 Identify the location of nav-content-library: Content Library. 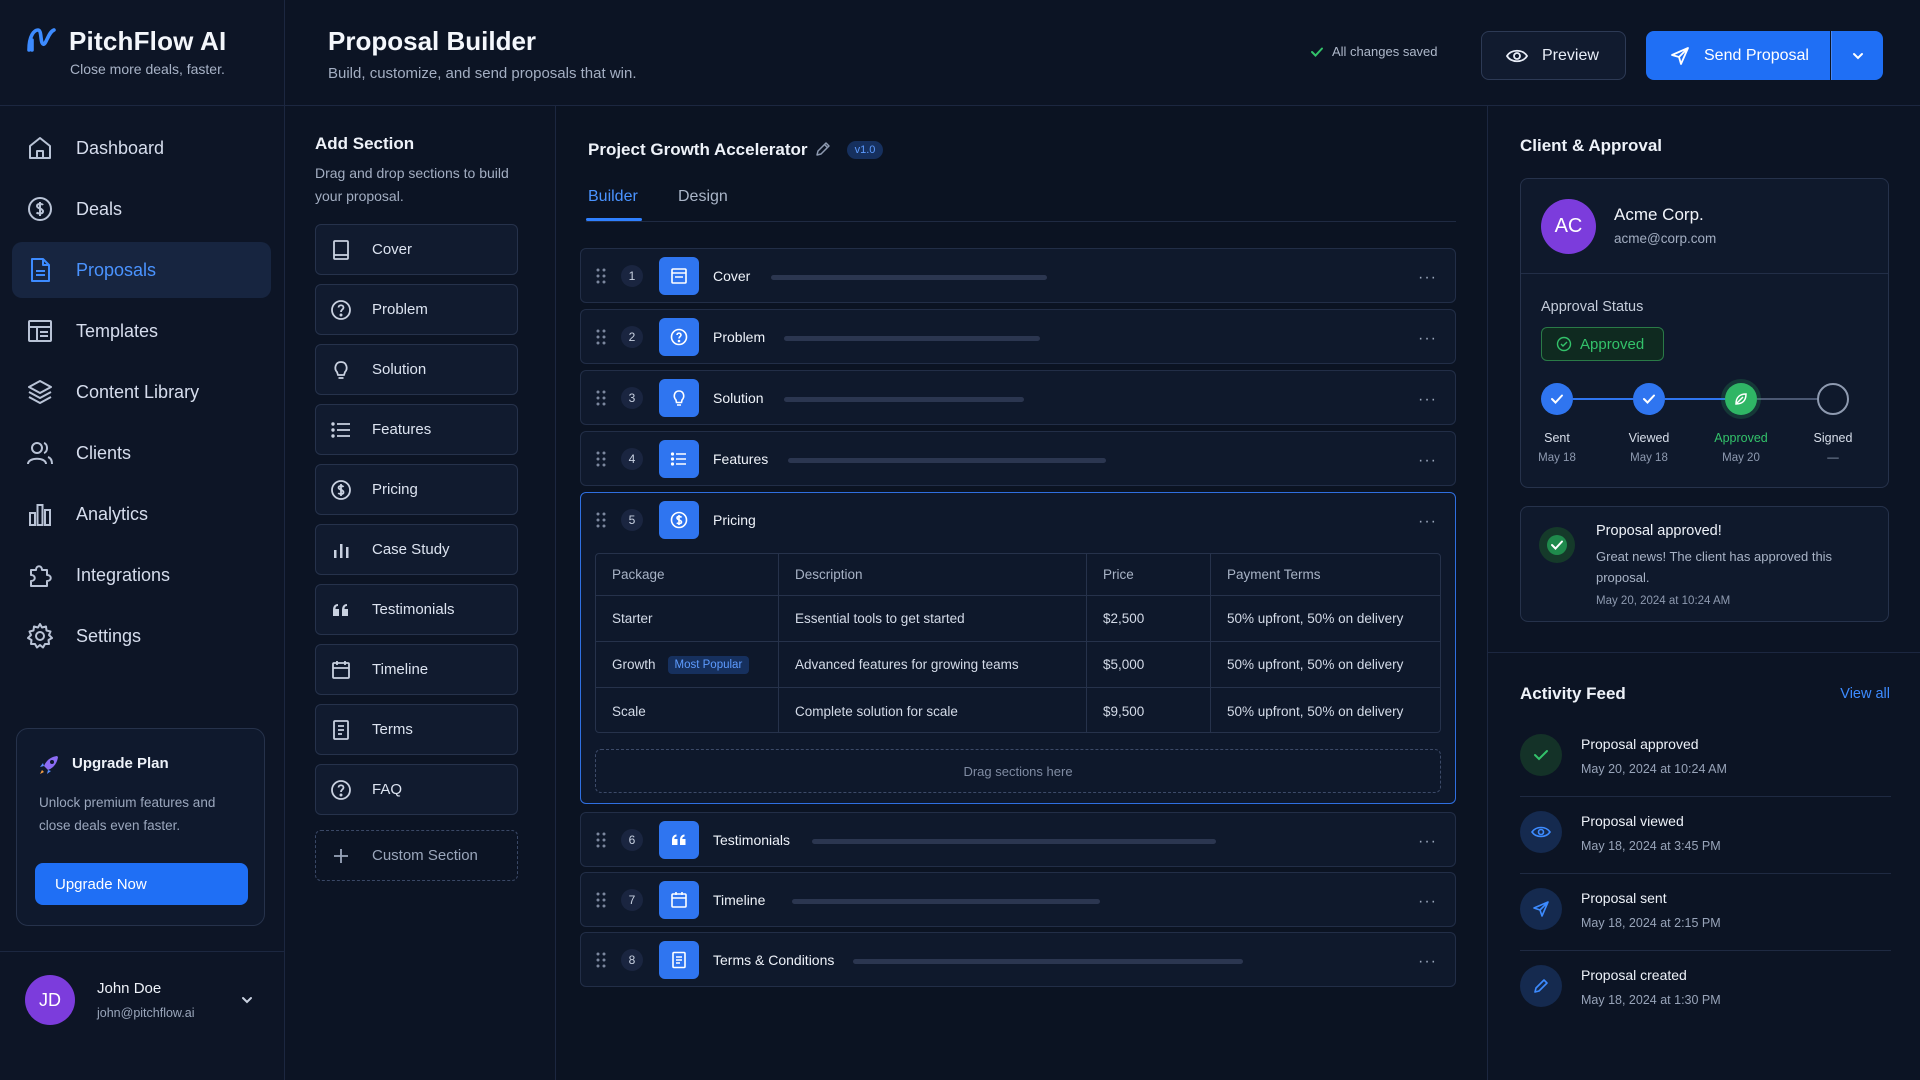
(141, 392).